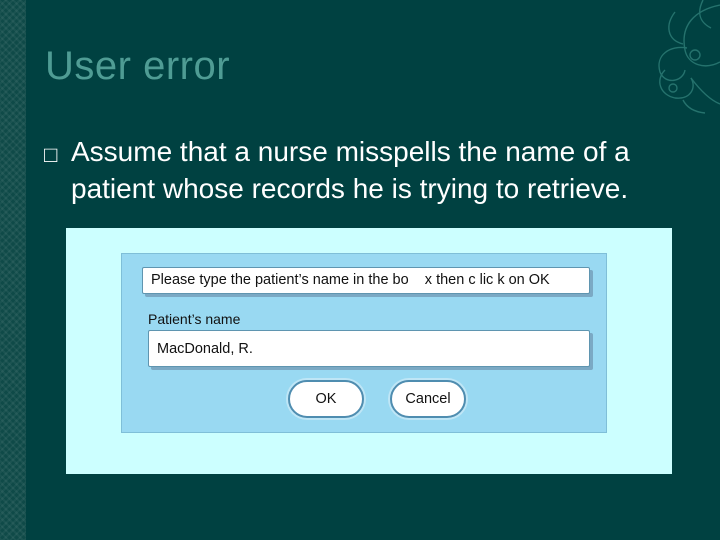  Describe the element at coordinates (428, 399) in the screenshot. I see `cancel-button: Cancel` at that location.